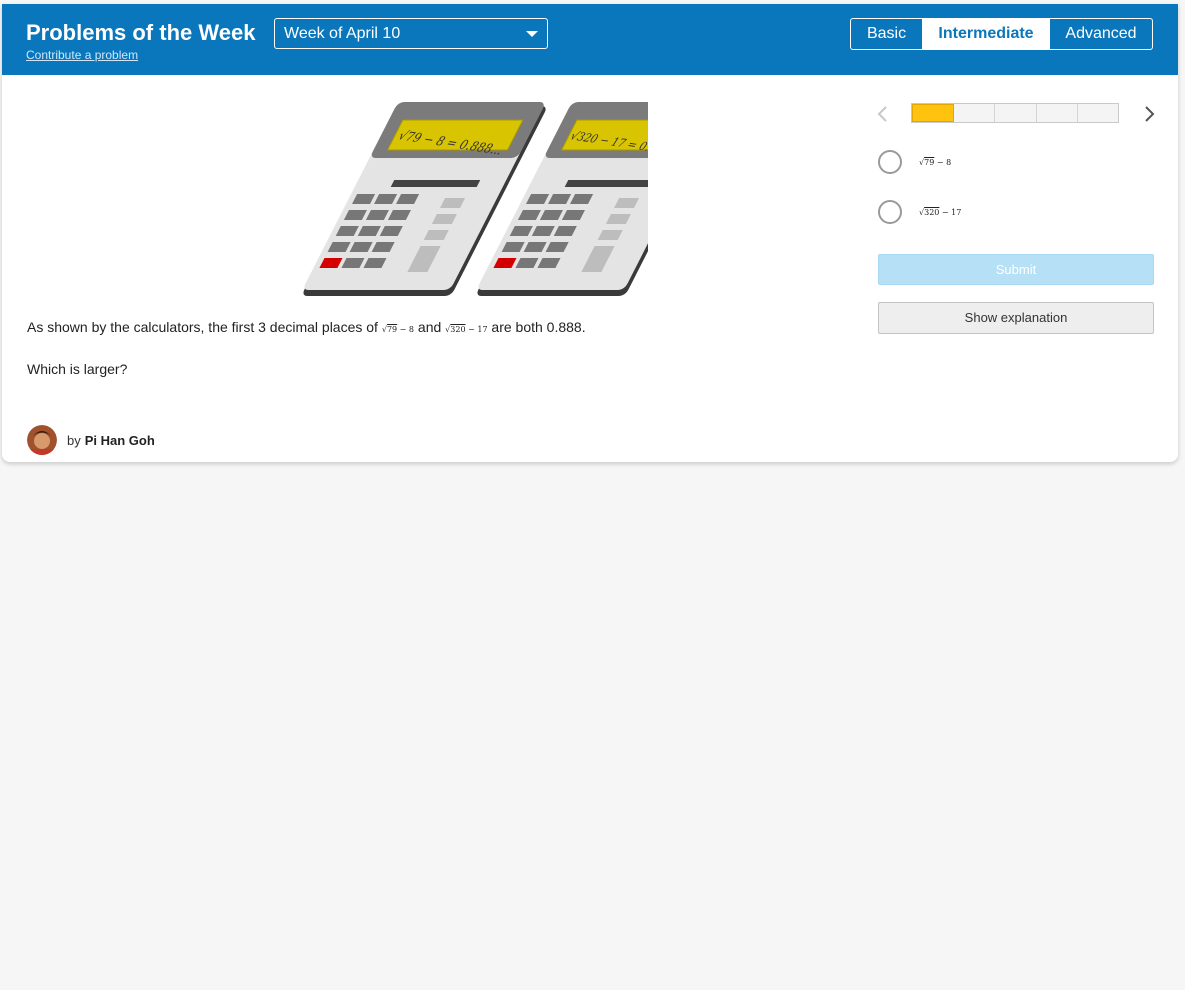 This screenshot has width=1185, height=990. I want to click on answer-option-2: √320 − 17, so click(919, 212).